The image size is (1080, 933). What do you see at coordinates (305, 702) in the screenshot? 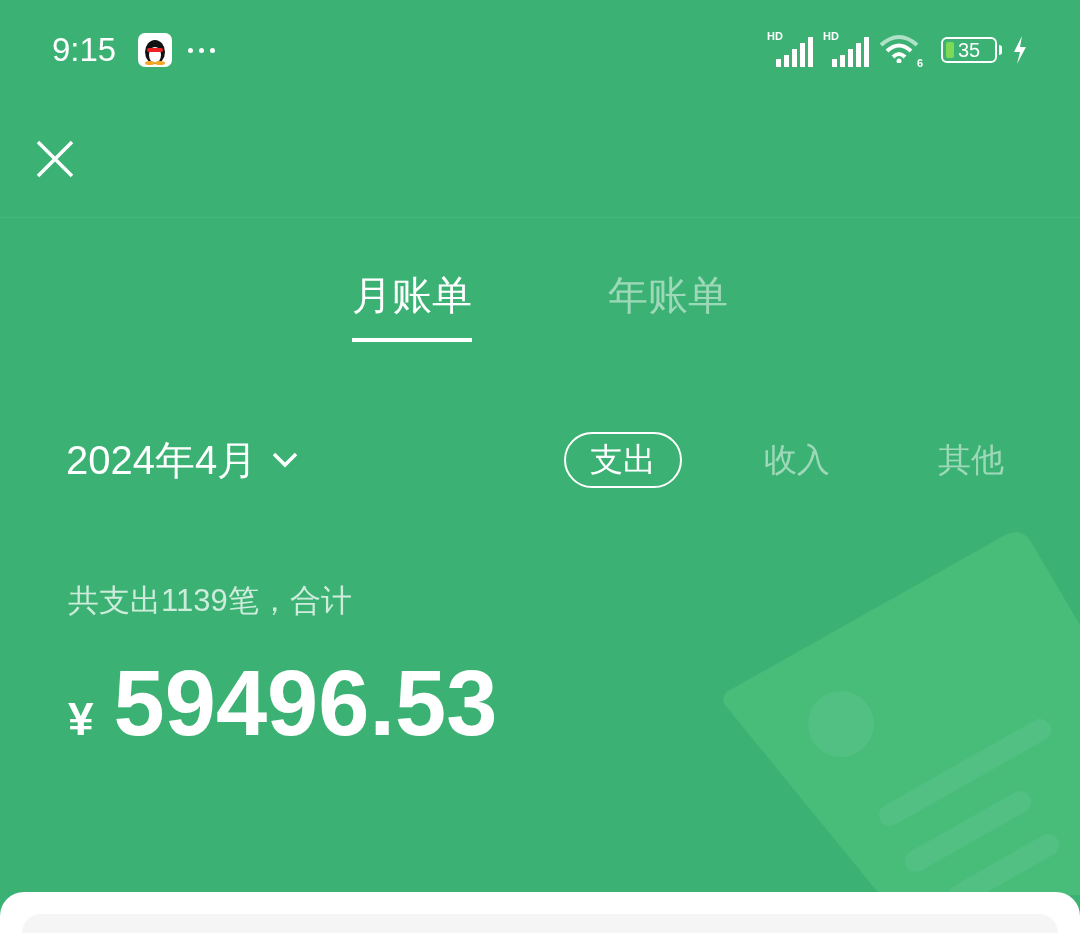
I see `total-amount: 59496.53` at bounding box center [305, 702].